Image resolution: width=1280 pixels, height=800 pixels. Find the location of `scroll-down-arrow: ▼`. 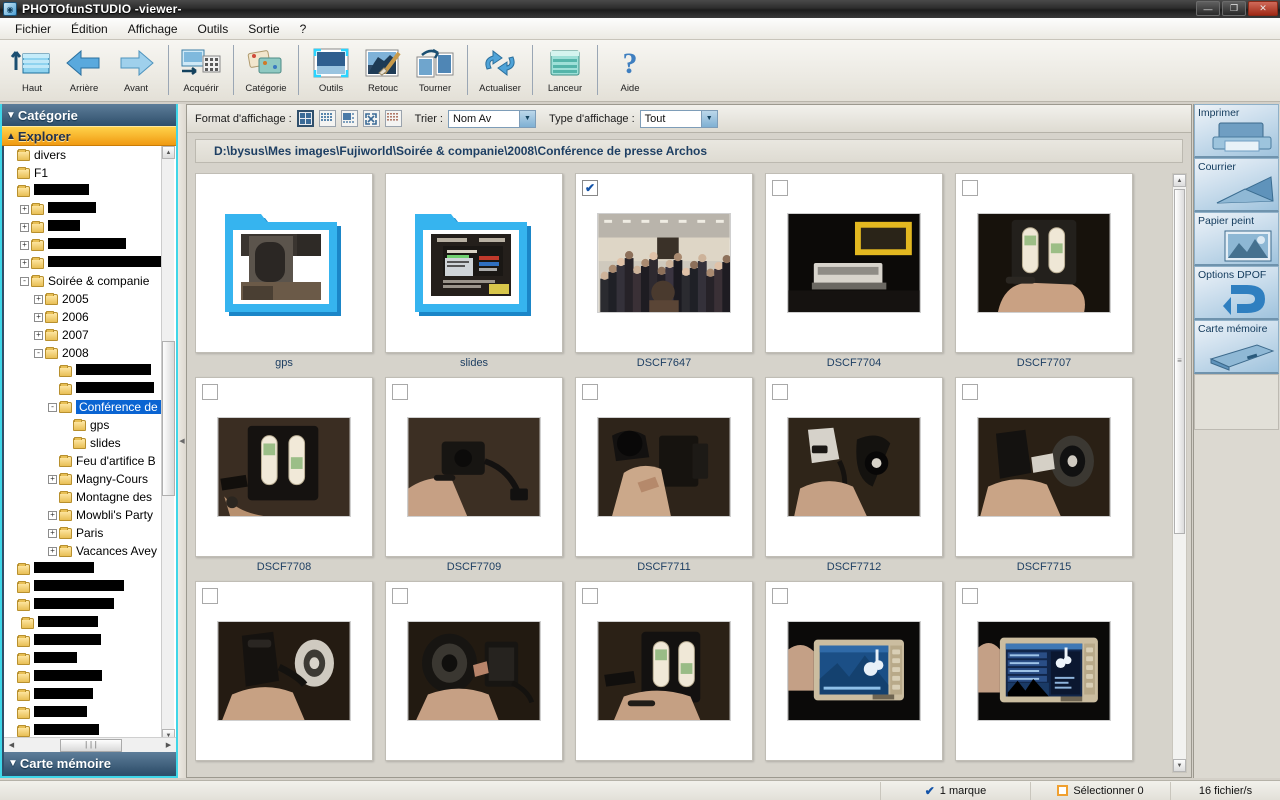

scroll-down-arrow: ▼ is located at coordinates (1179, 765).